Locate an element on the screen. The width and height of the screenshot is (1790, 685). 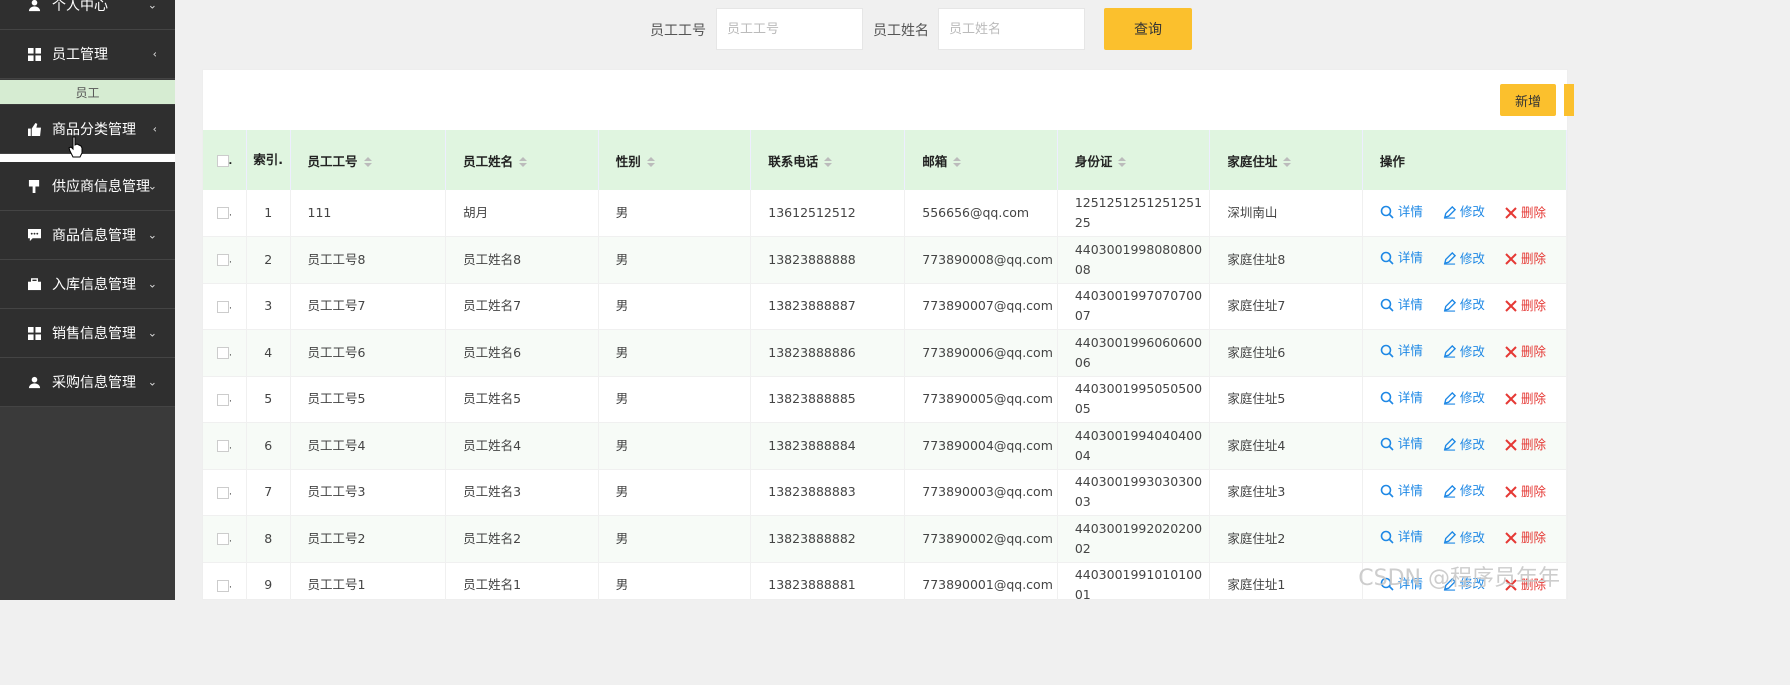
search-icon is located at coordinates (1387, 398).